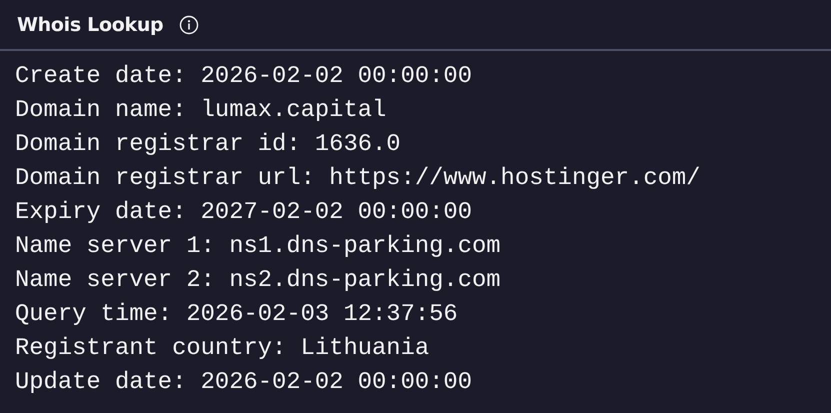  What do you see at coordinates (237, 315) in the screenshot?
I see `whois-record-line: Query time: 2026-02-03 12:37:56` at bounding box center [237, 315].